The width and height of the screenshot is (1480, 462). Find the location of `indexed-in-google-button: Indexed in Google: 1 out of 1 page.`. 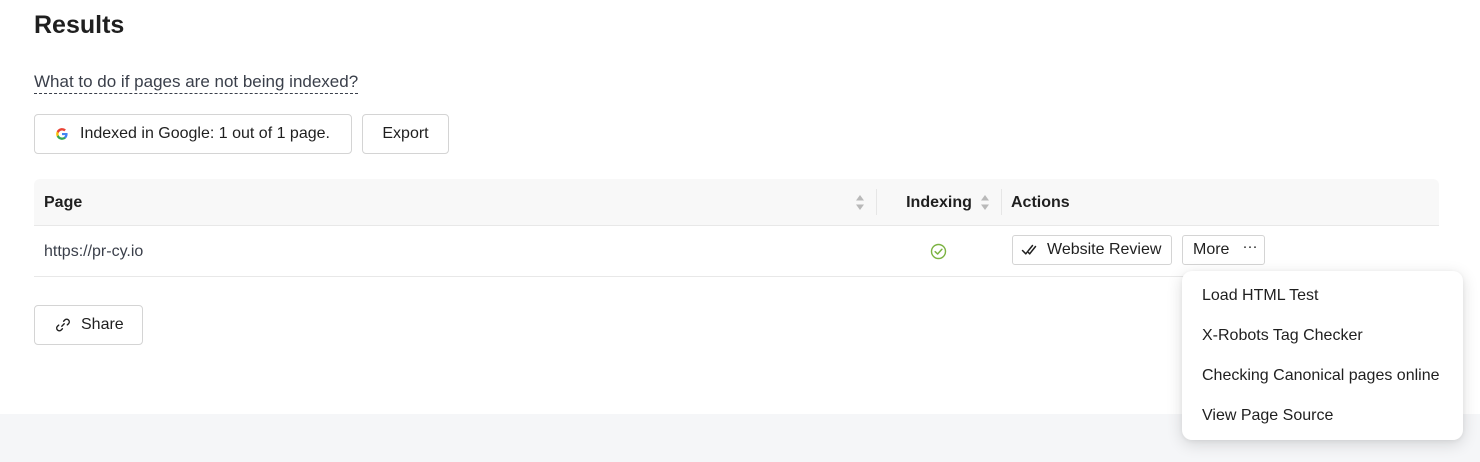

indexed-in-google-button: Indexed in Google: 1 out of 1 page. is located at coordinates (193, 134).